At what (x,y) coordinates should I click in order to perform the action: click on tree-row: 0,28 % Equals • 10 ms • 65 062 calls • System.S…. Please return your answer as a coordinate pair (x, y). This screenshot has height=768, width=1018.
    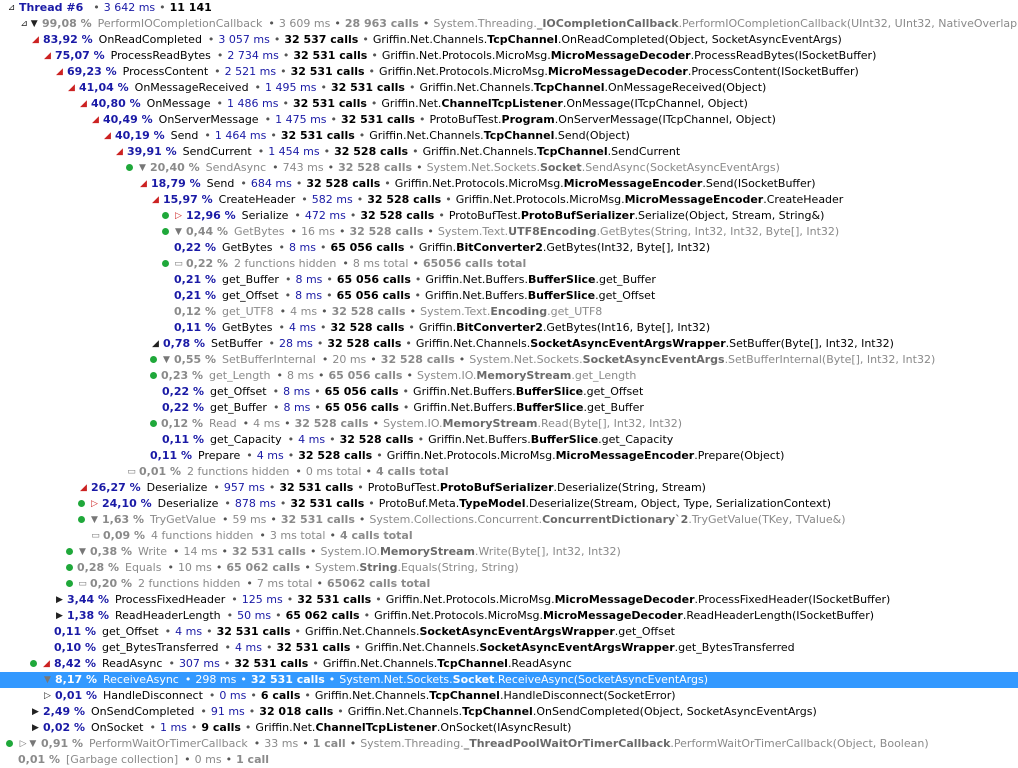
    Looking at the image, I should click on (509, 568).